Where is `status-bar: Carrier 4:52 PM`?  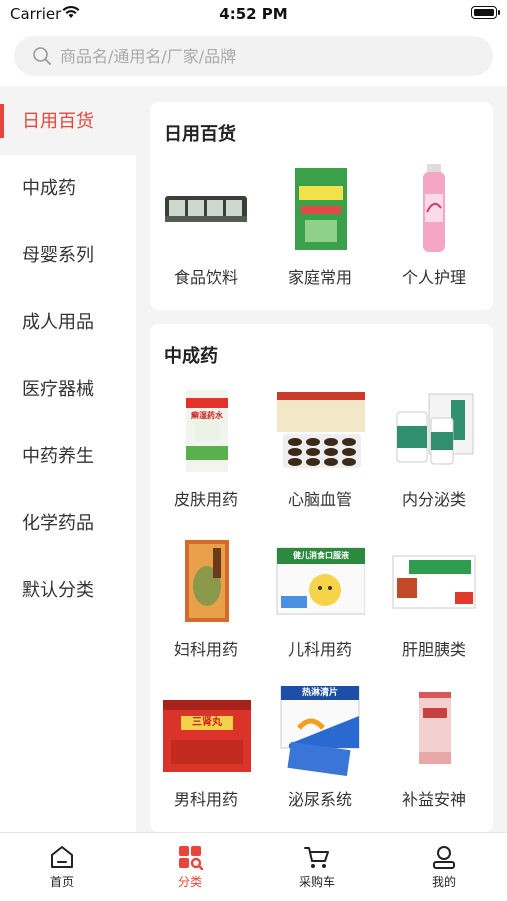
status-bar: Carrier 4:52 PM is located at coordinates (253, 15).